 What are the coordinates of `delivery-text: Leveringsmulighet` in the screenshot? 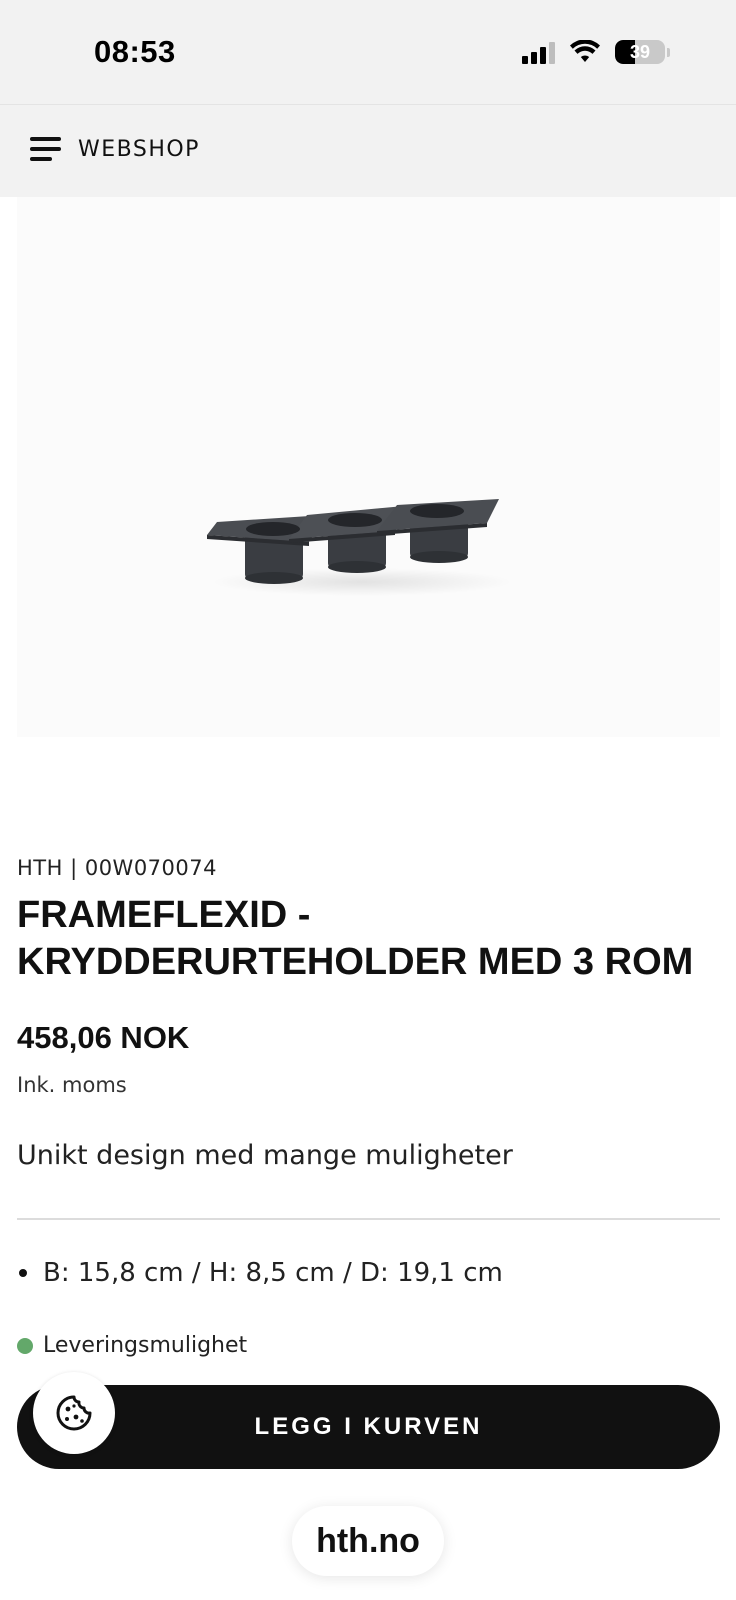 It's located at (145, 1345).